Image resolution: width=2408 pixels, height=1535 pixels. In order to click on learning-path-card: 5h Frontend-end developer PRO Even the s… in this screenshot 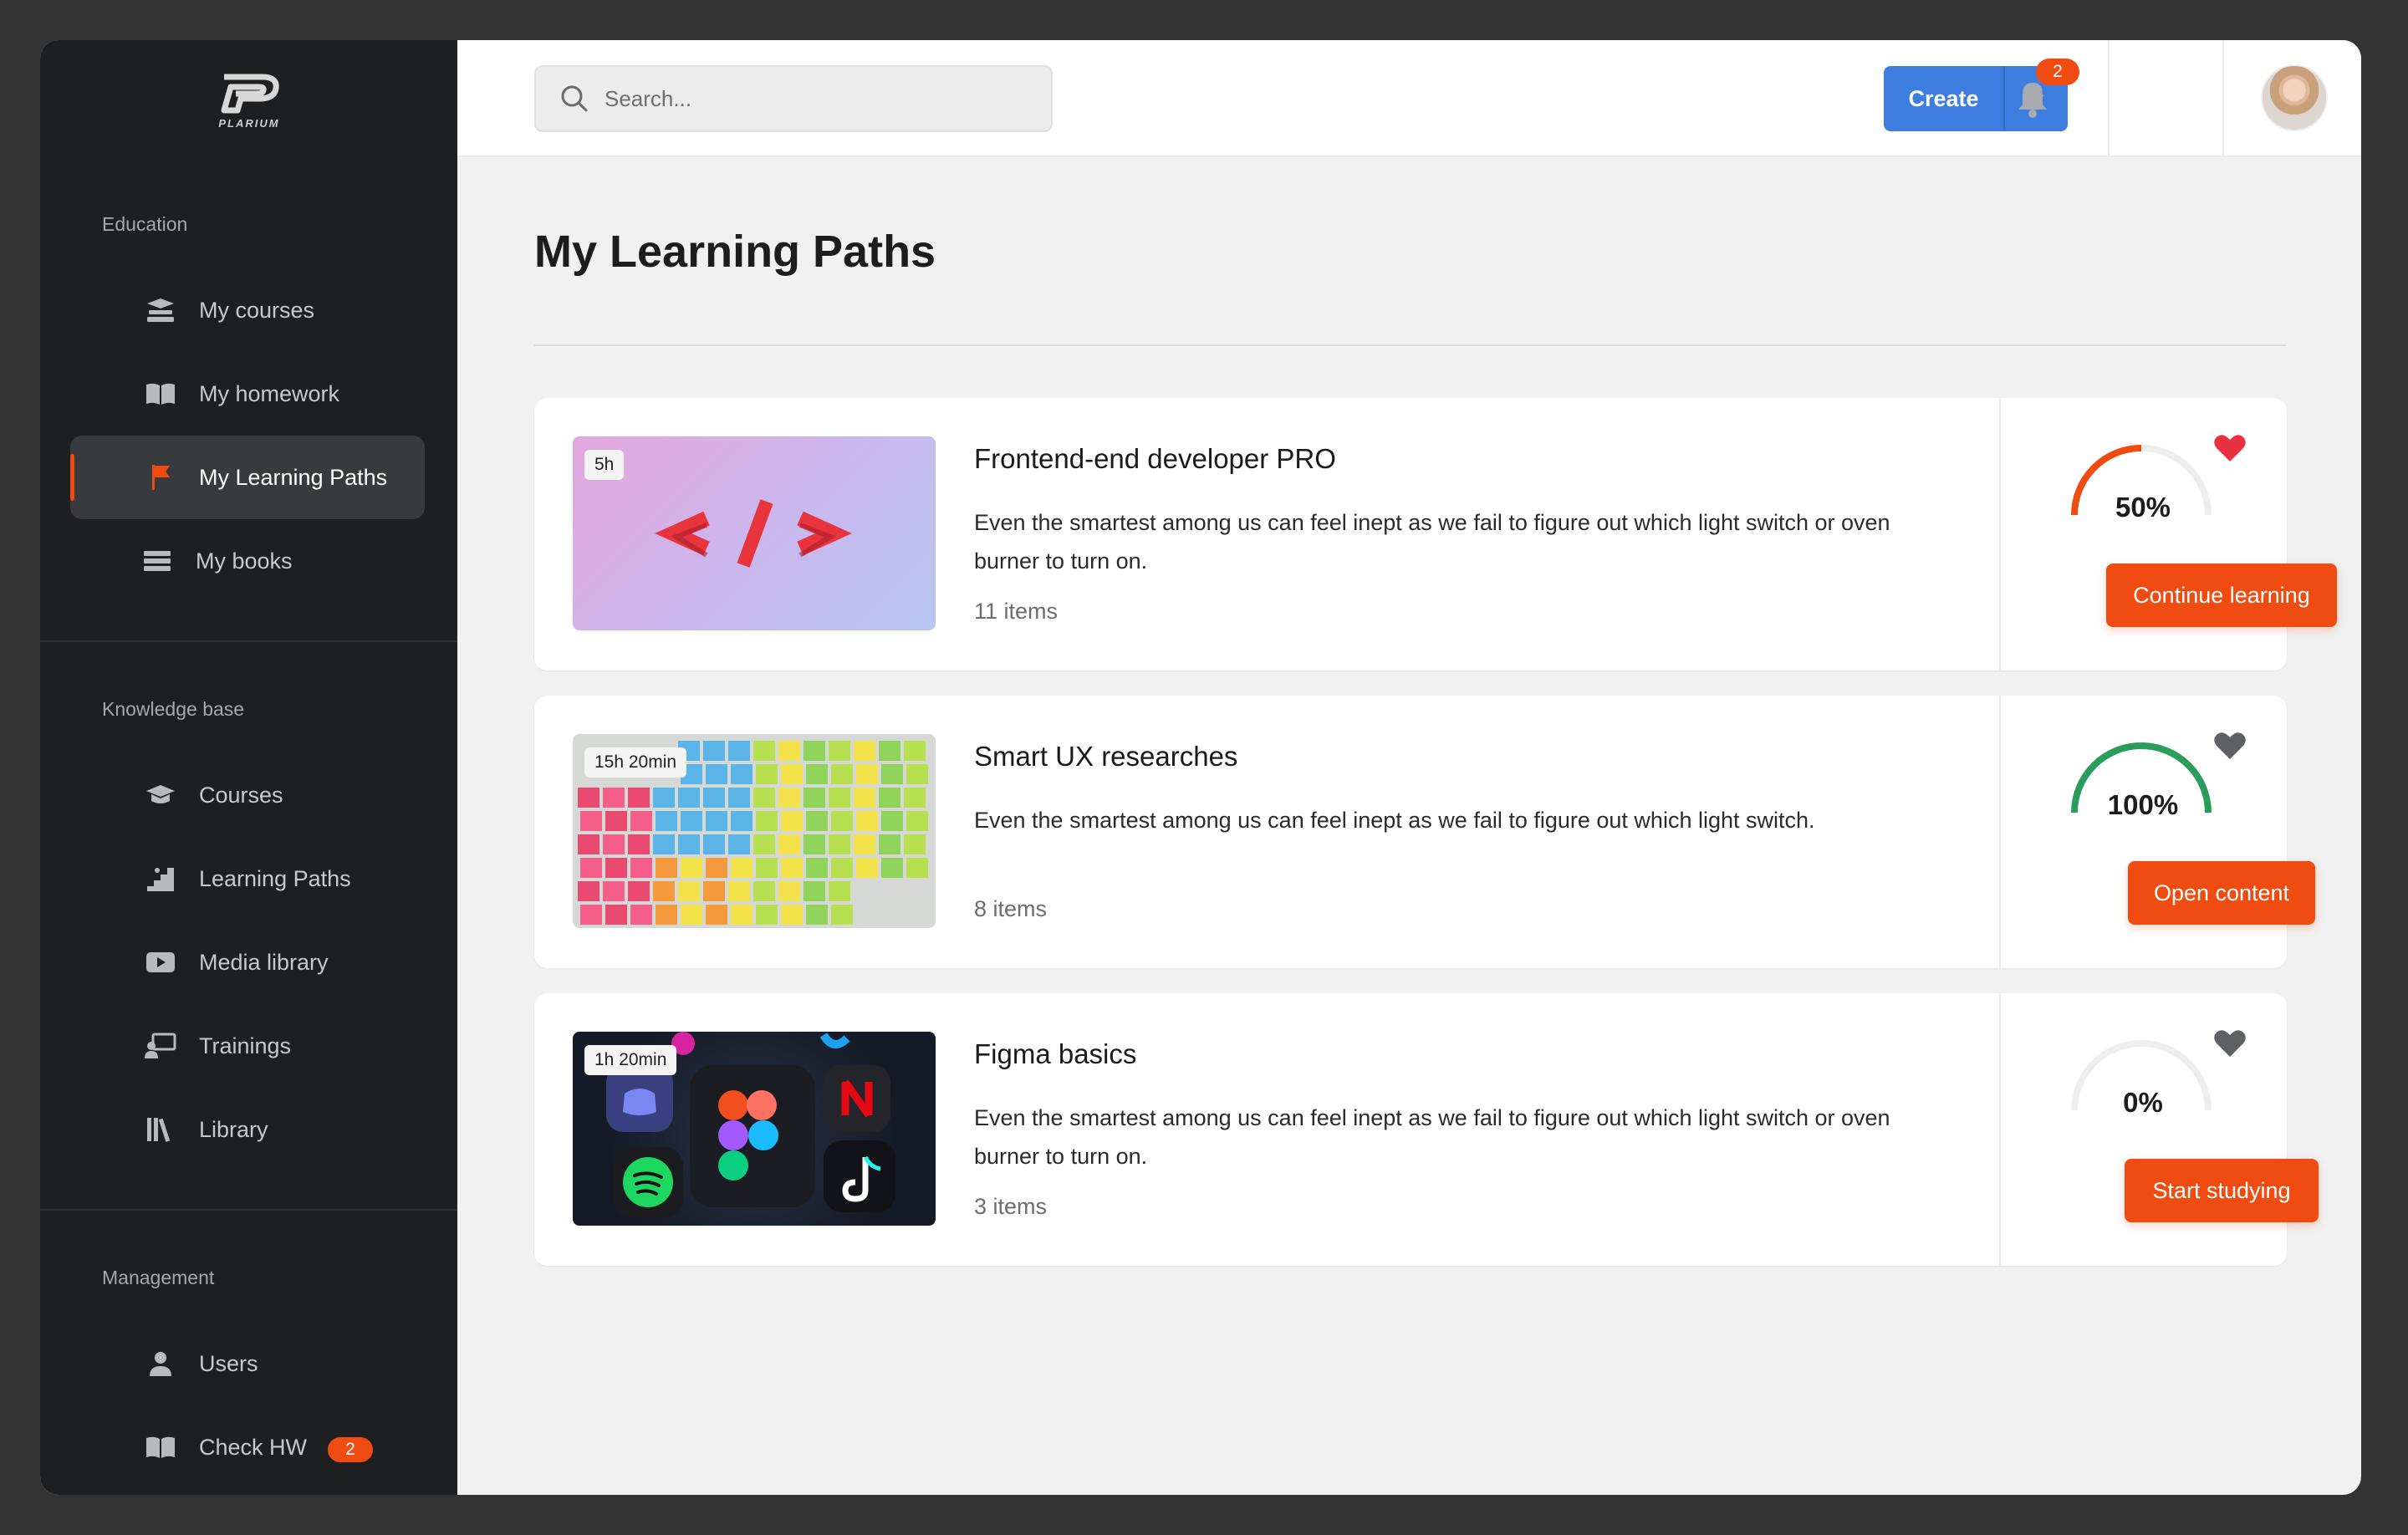, I will do `click(1435, 534)`.